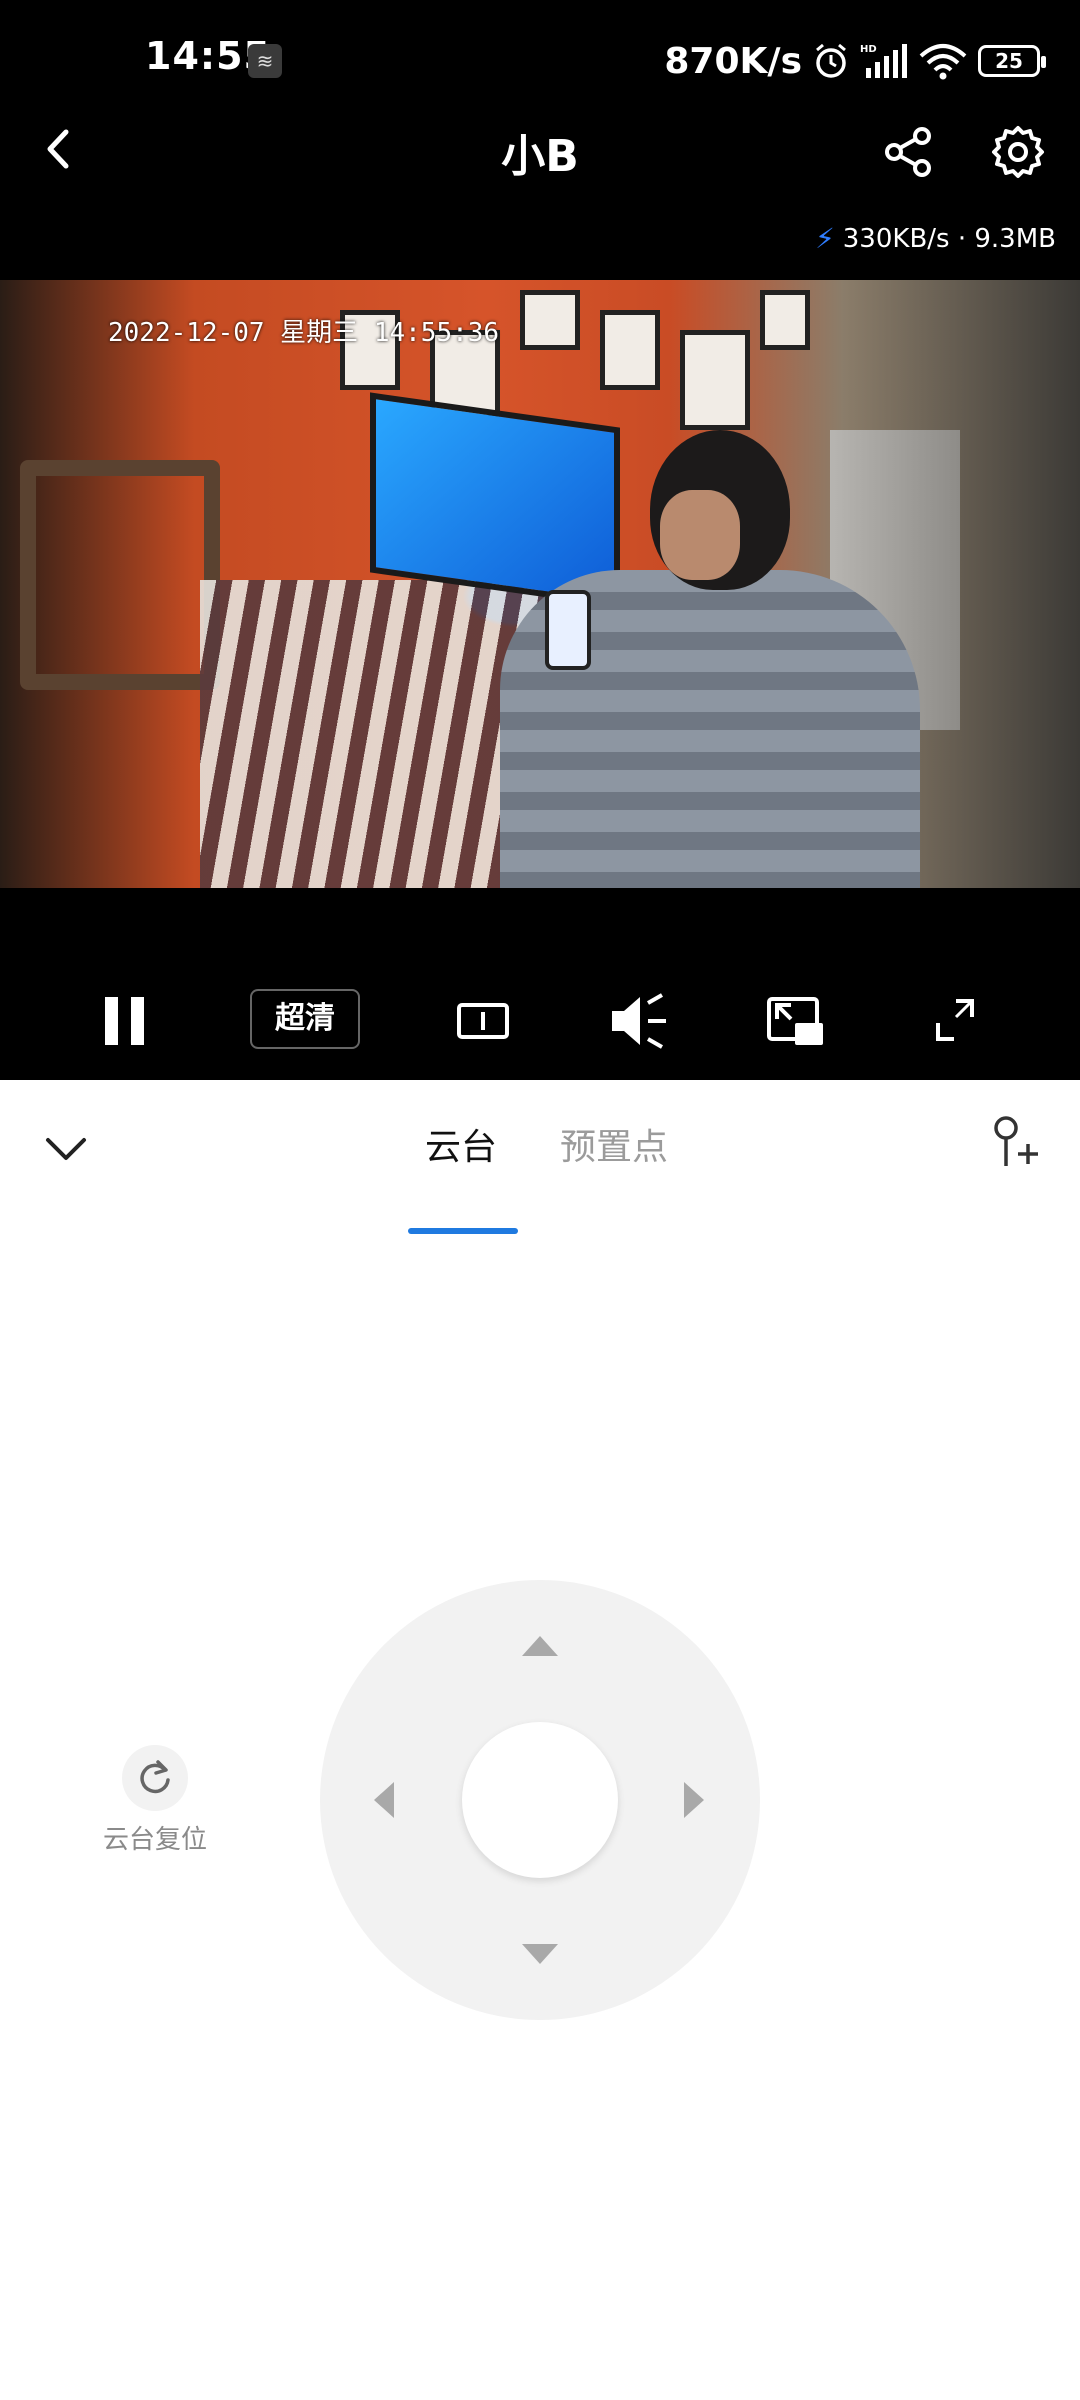 The width and height of the screenshot is (1080, 2400). I want to click on quality-button: 超清, so click(305, 1019).